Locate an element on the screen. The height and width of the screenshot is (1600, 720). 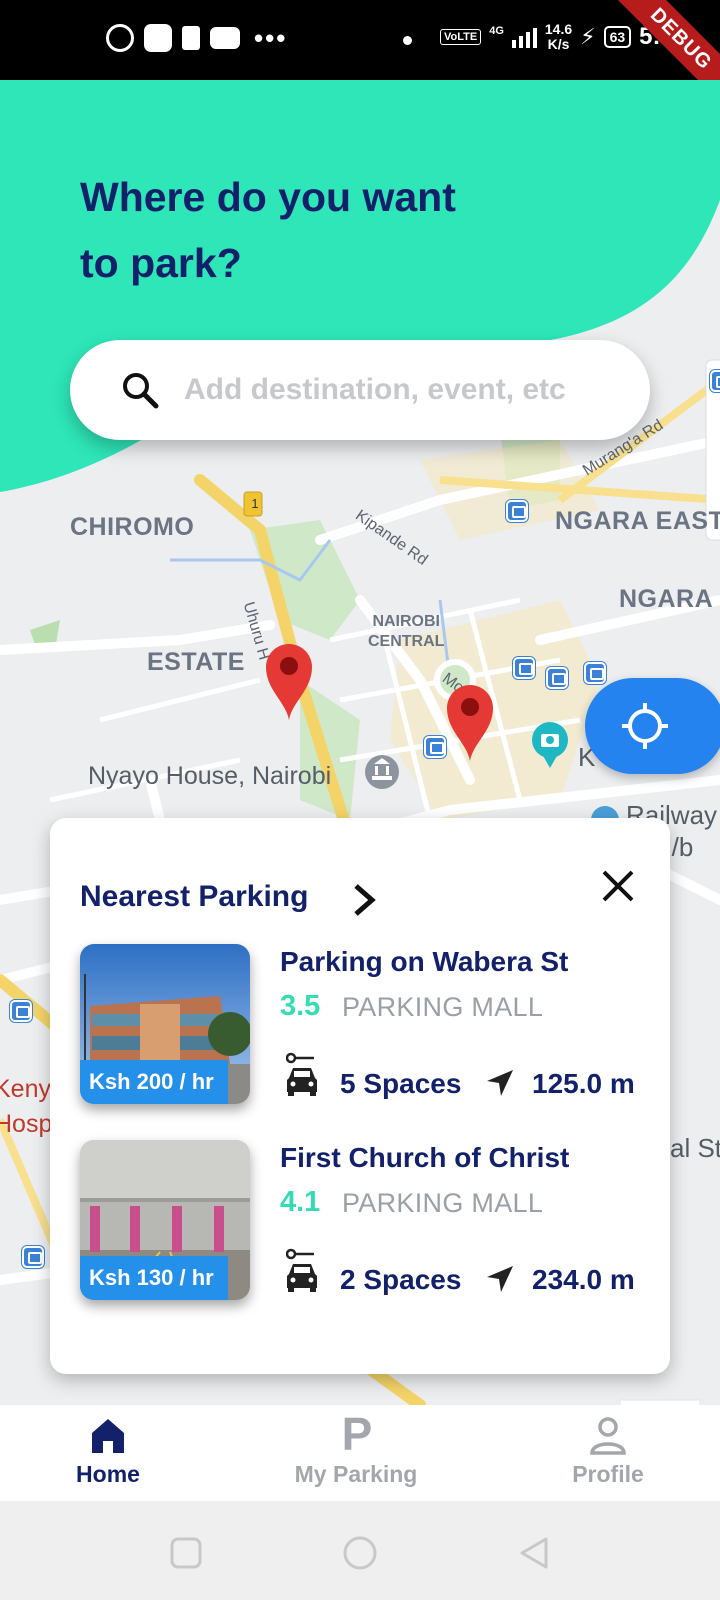
map-label-nairobi-central: NAIROBI CENTRAL is located at coordinates (406, 631).